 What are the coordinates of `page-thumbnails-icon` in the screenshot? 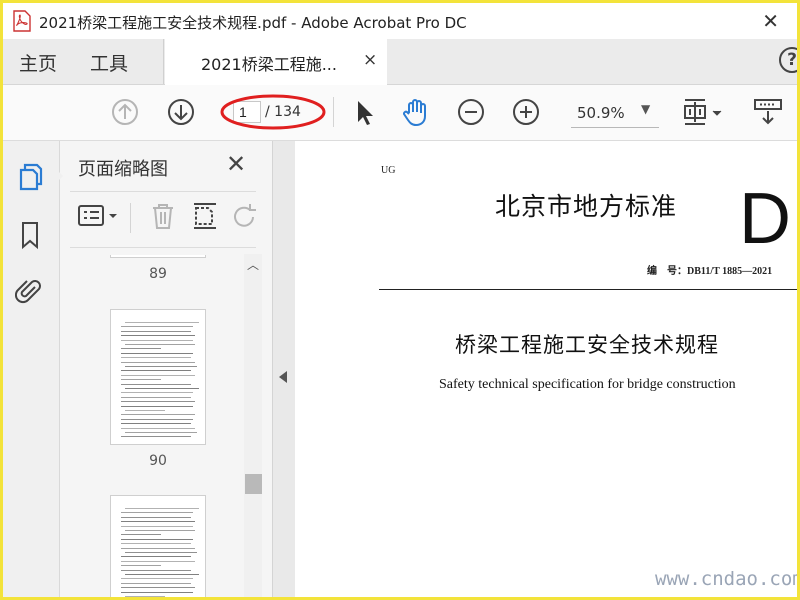 It's located at (31, 177).